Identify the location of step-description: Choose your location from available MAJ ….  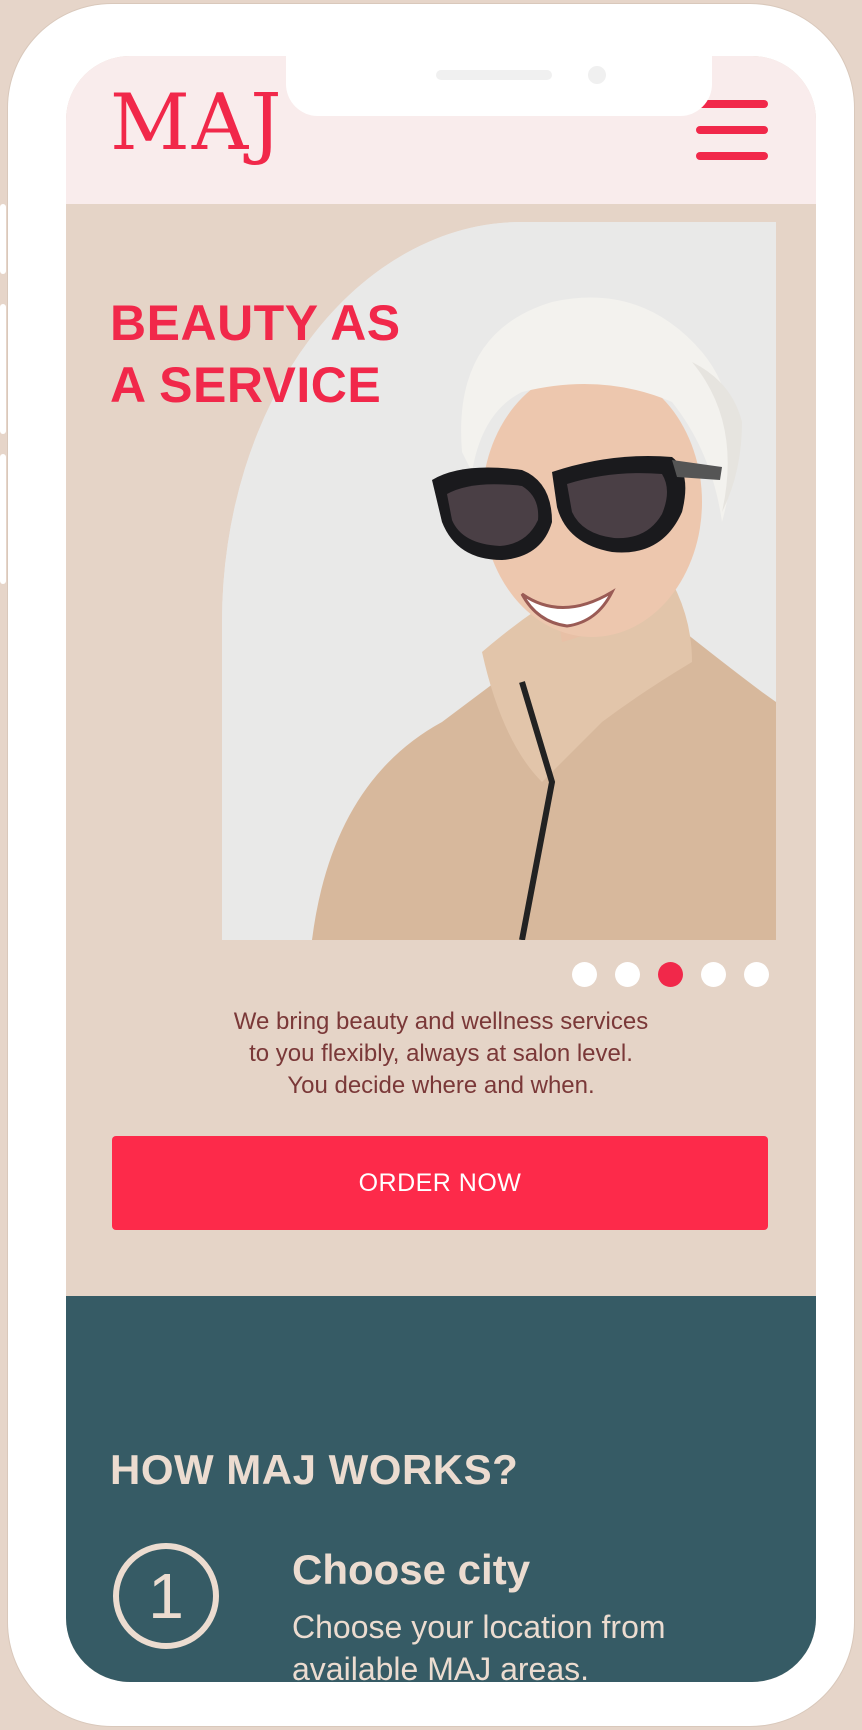
(527, 1644).